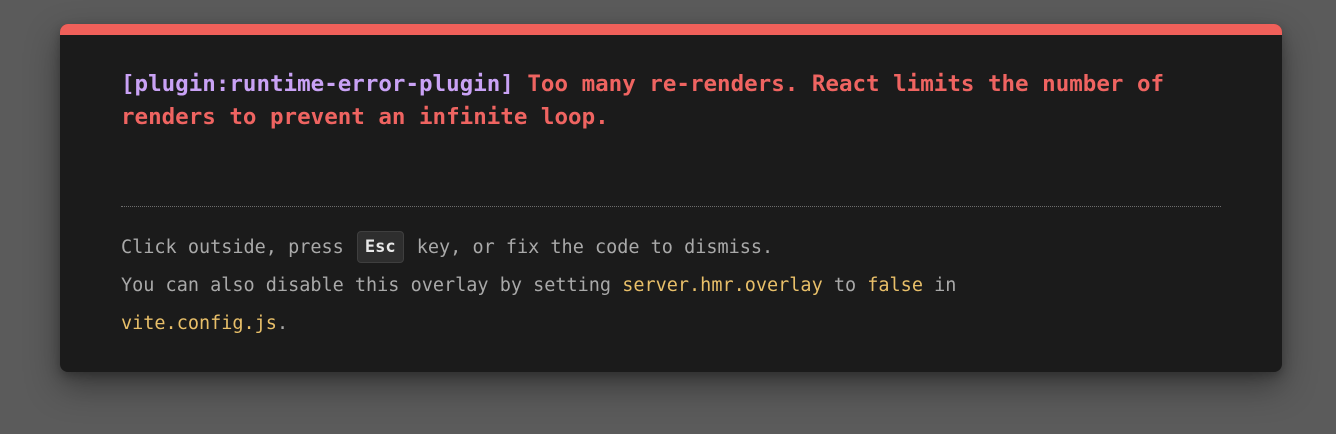 The width and height of the screenshot is (1336, 434). Describe the element at coordinates (671, 29) in the screenshot. I see `error-accent-bar` at that location.